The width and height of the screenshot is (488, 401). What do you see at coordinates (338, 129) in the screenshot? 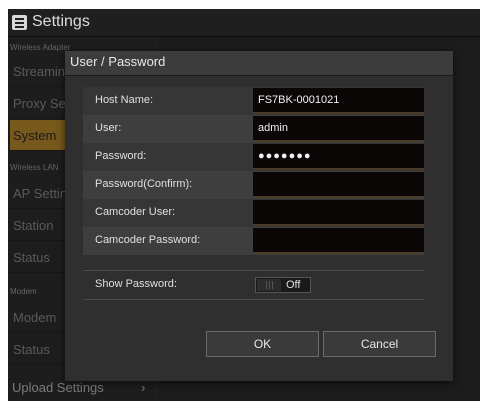
I see `user-input: admin` at bounding box center [338, 129].